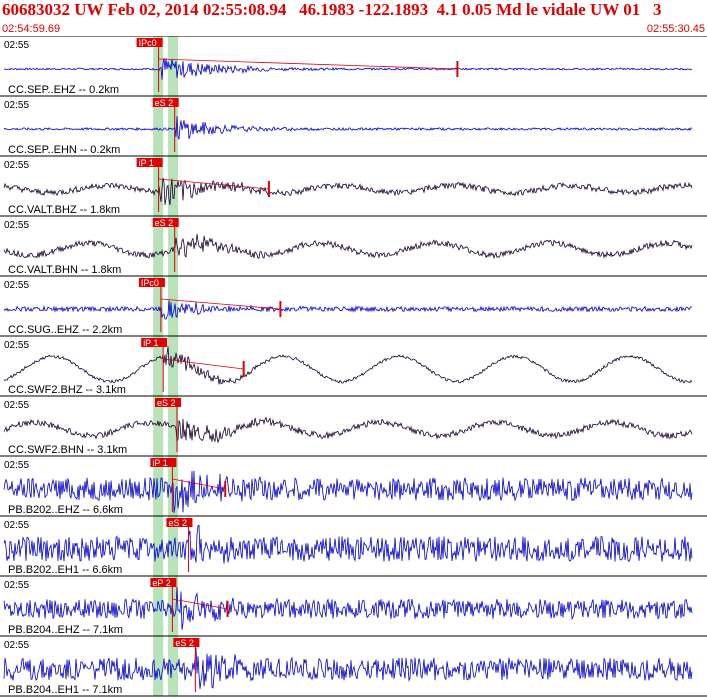  Describe the element at coordinates (65, 570) in the screenshot. I see `station-label: PB.B202..EH1 -- 6.6km` at that location.